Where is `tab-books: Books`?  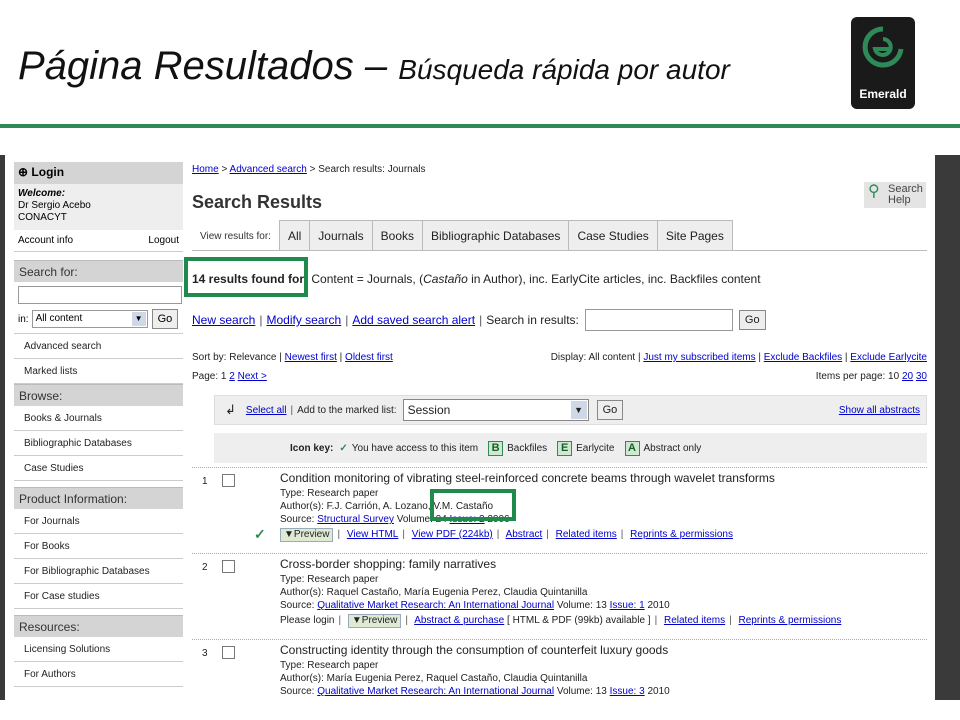 tab-books: Books is located at coordinates (397, 235).